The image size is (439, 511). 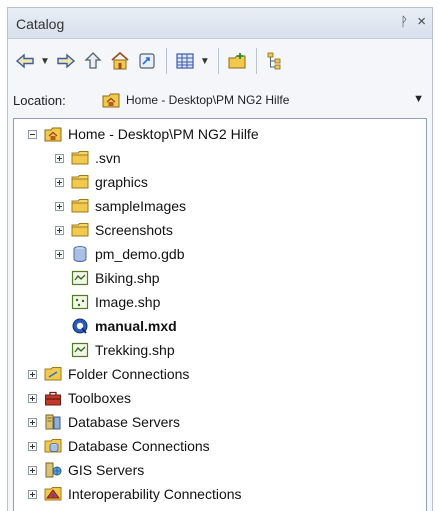 What do you see at coordinates (155, 494) in the screenshot?
I see `tree-item-label: Interoperability Connections` at bounding box center [155, 494].